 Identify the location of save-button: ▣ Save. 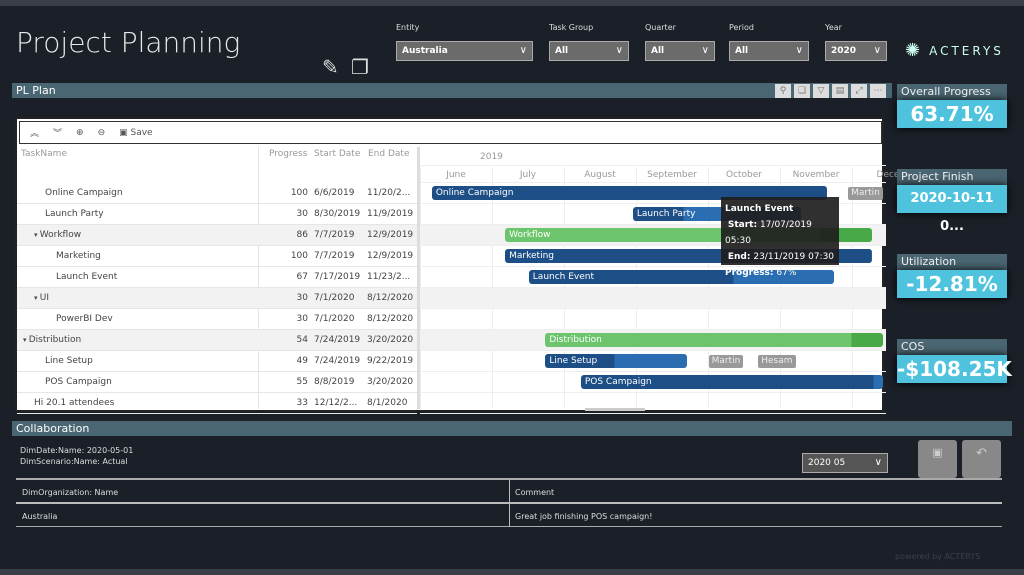
(135, 133).